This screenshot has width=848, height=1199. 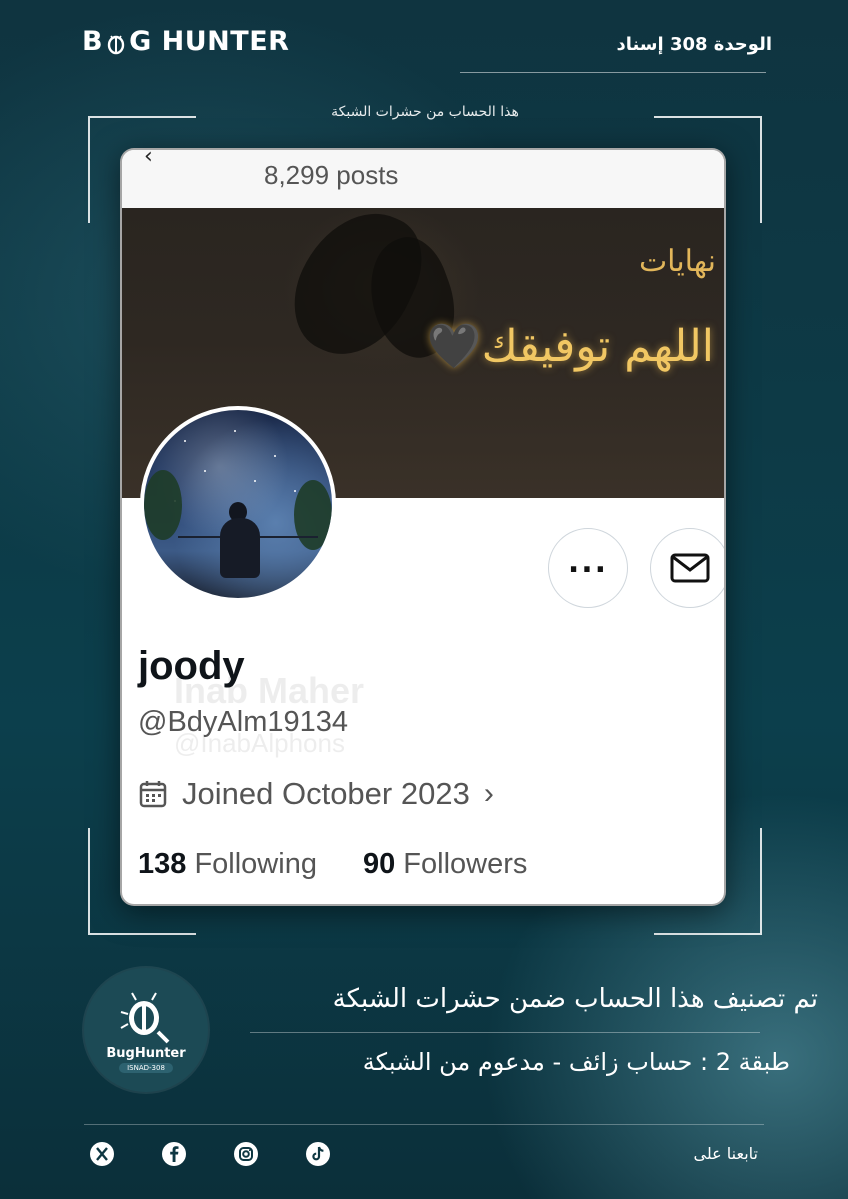 What do you see at coordinates (255, 864) in the screenshot?
I see `following-label: Following` at bounding box center [255, 864].